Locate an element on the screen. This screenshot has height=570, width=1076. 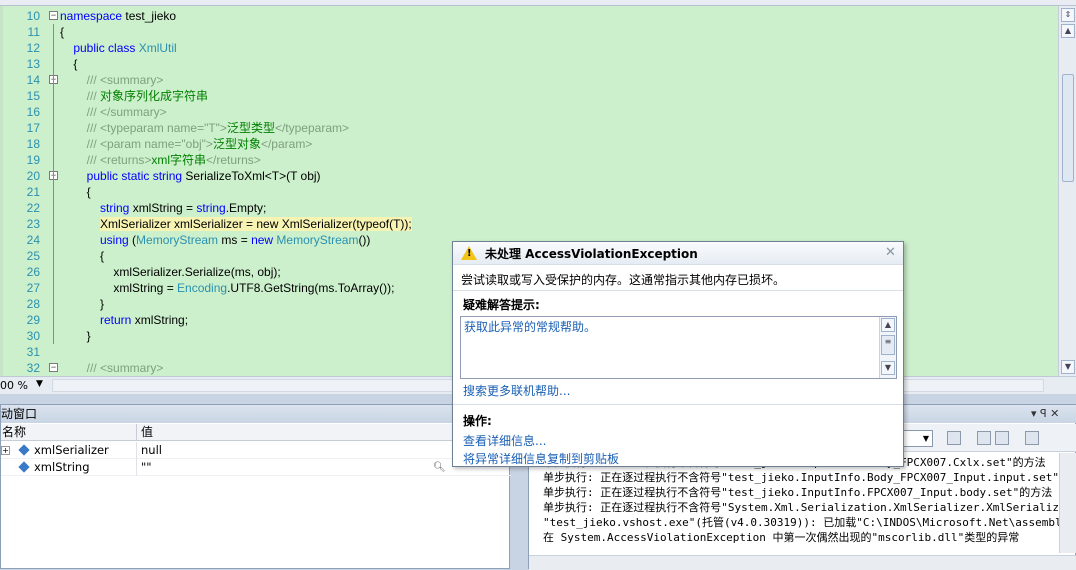
code-token: } is located at coordinates (75, 336).